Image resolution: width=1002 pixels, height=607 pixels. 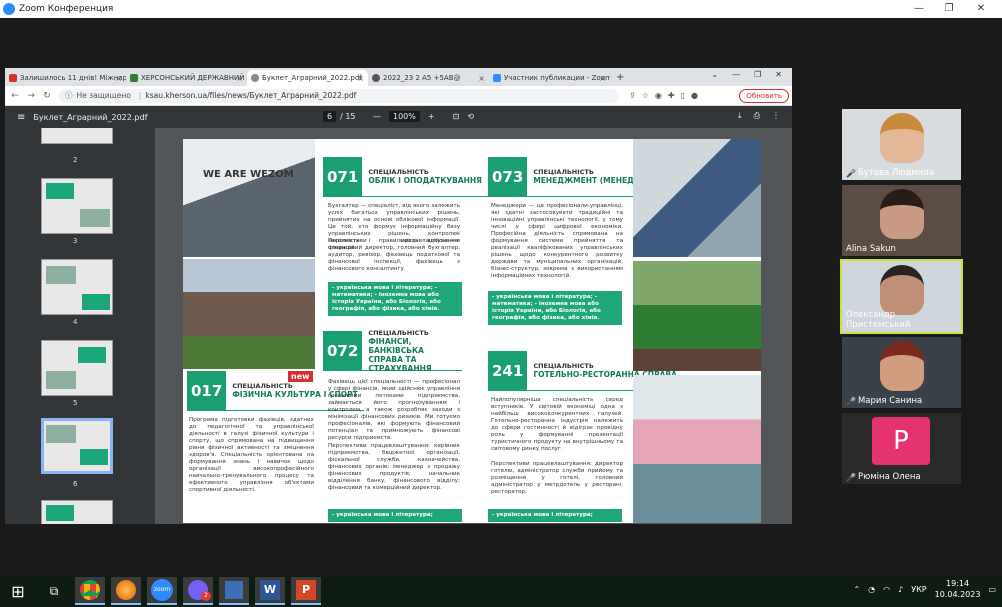 What do you see at coordinates (856, 589) in the screenshot?
I see `chevron-up-icon: ⌃` at bounding box center [856, 589].